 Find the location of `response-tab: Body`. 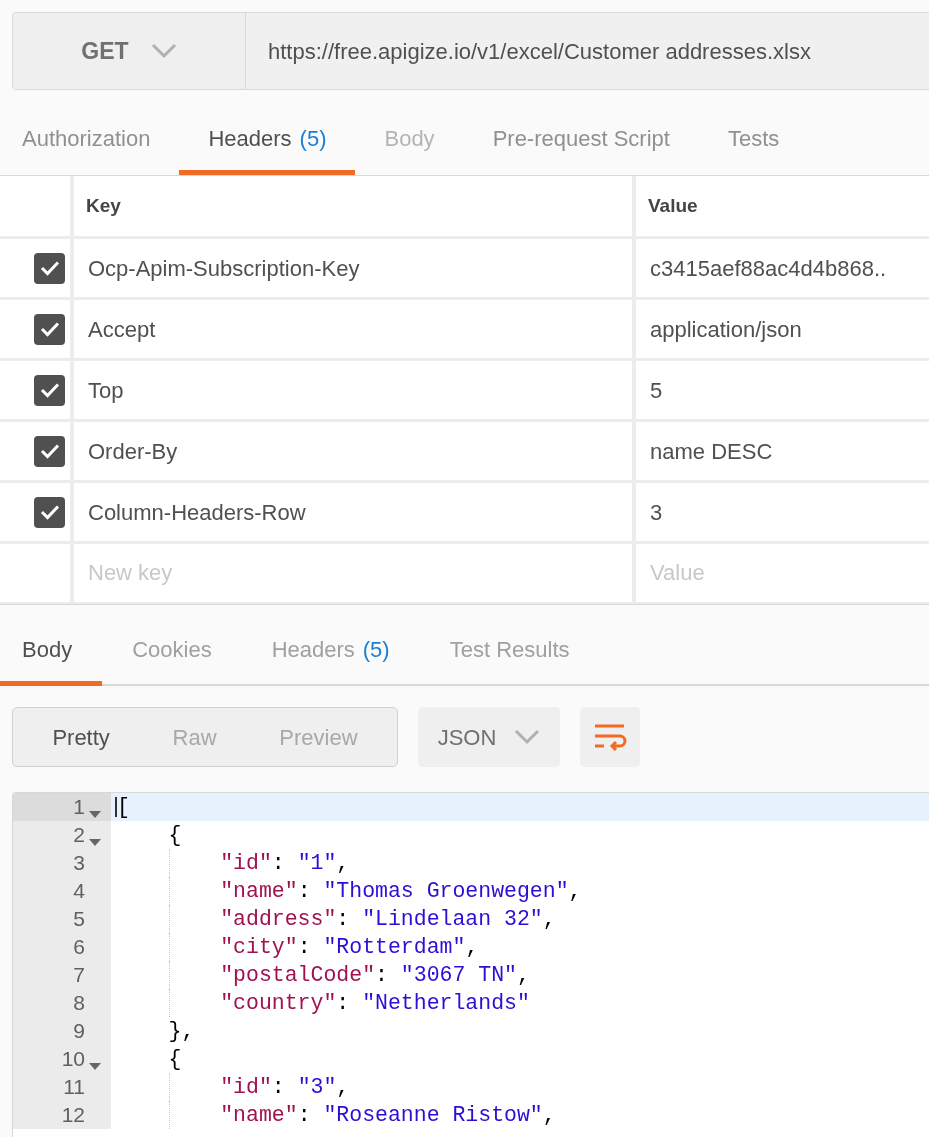

response-tab: Body is located at coordinates (51, 659).